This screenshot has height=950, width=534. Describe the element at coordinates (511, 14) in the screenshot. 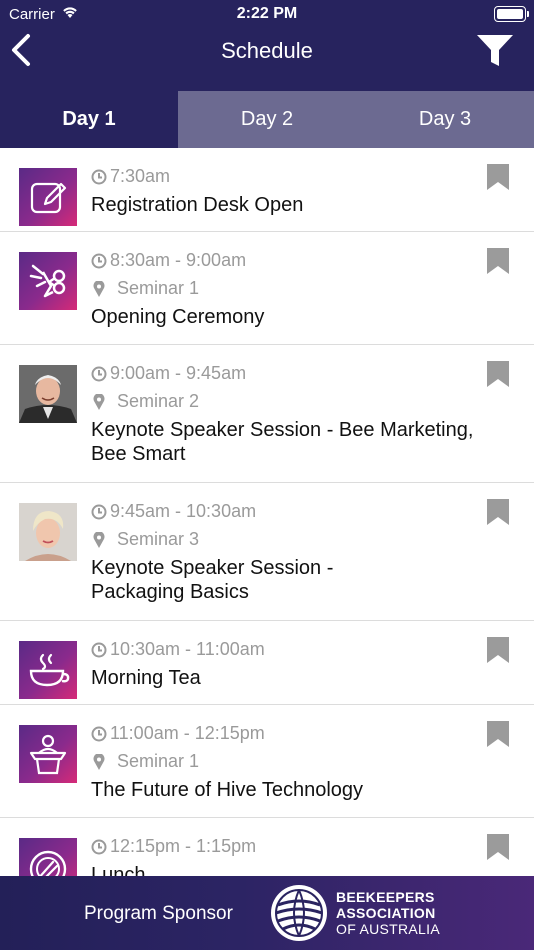

I see `battery-icon` at that location.